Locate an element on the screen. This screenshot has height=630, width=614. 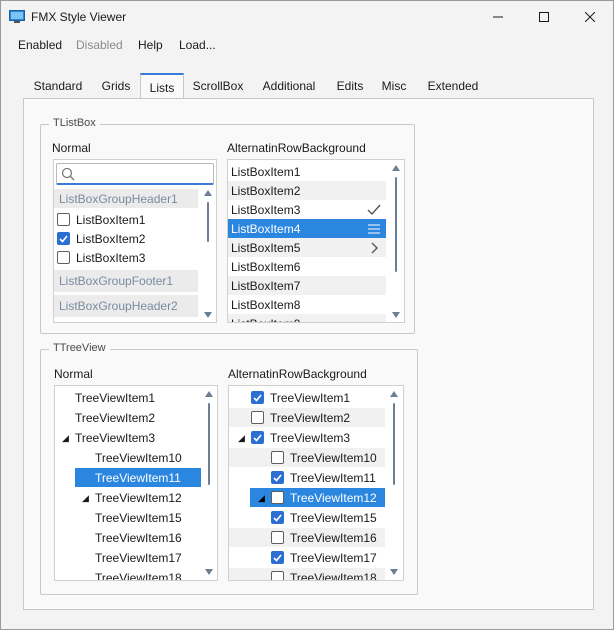
app-icon is located at coordinates (17, 16).